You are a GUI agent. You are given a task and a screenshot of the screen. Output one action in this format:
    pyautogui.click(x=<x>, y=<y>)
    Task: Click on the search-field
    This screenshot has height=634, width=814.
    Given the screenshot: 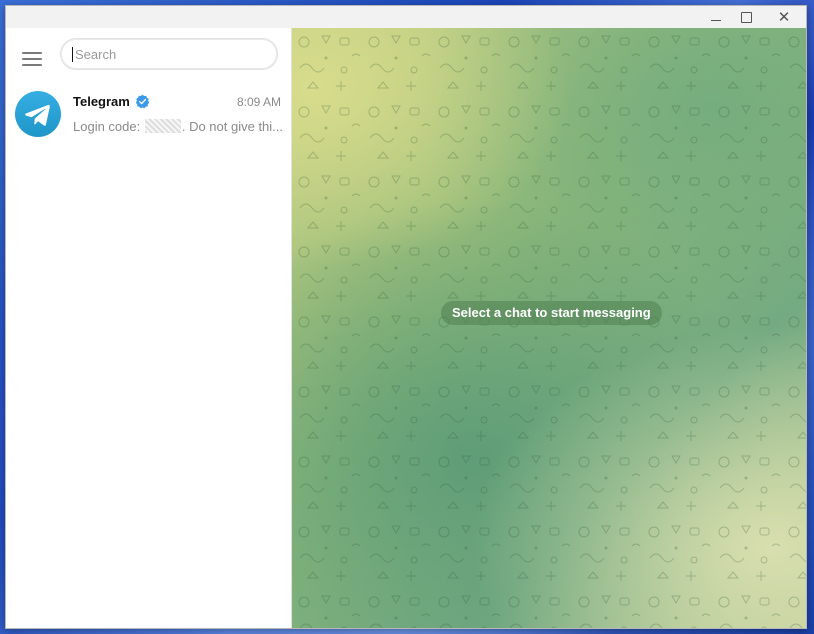 What is the action you would take?
    pyautogui.click(x=169, y=54)
    